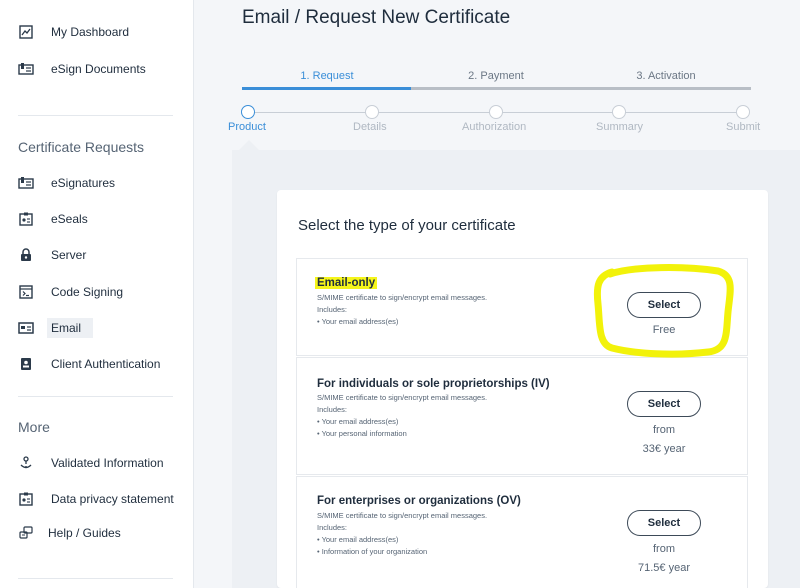  What do you see at coordinates (247, 127) in the screenshot?
I see `substep-label-product: Product` at bounding box center [247, 127].